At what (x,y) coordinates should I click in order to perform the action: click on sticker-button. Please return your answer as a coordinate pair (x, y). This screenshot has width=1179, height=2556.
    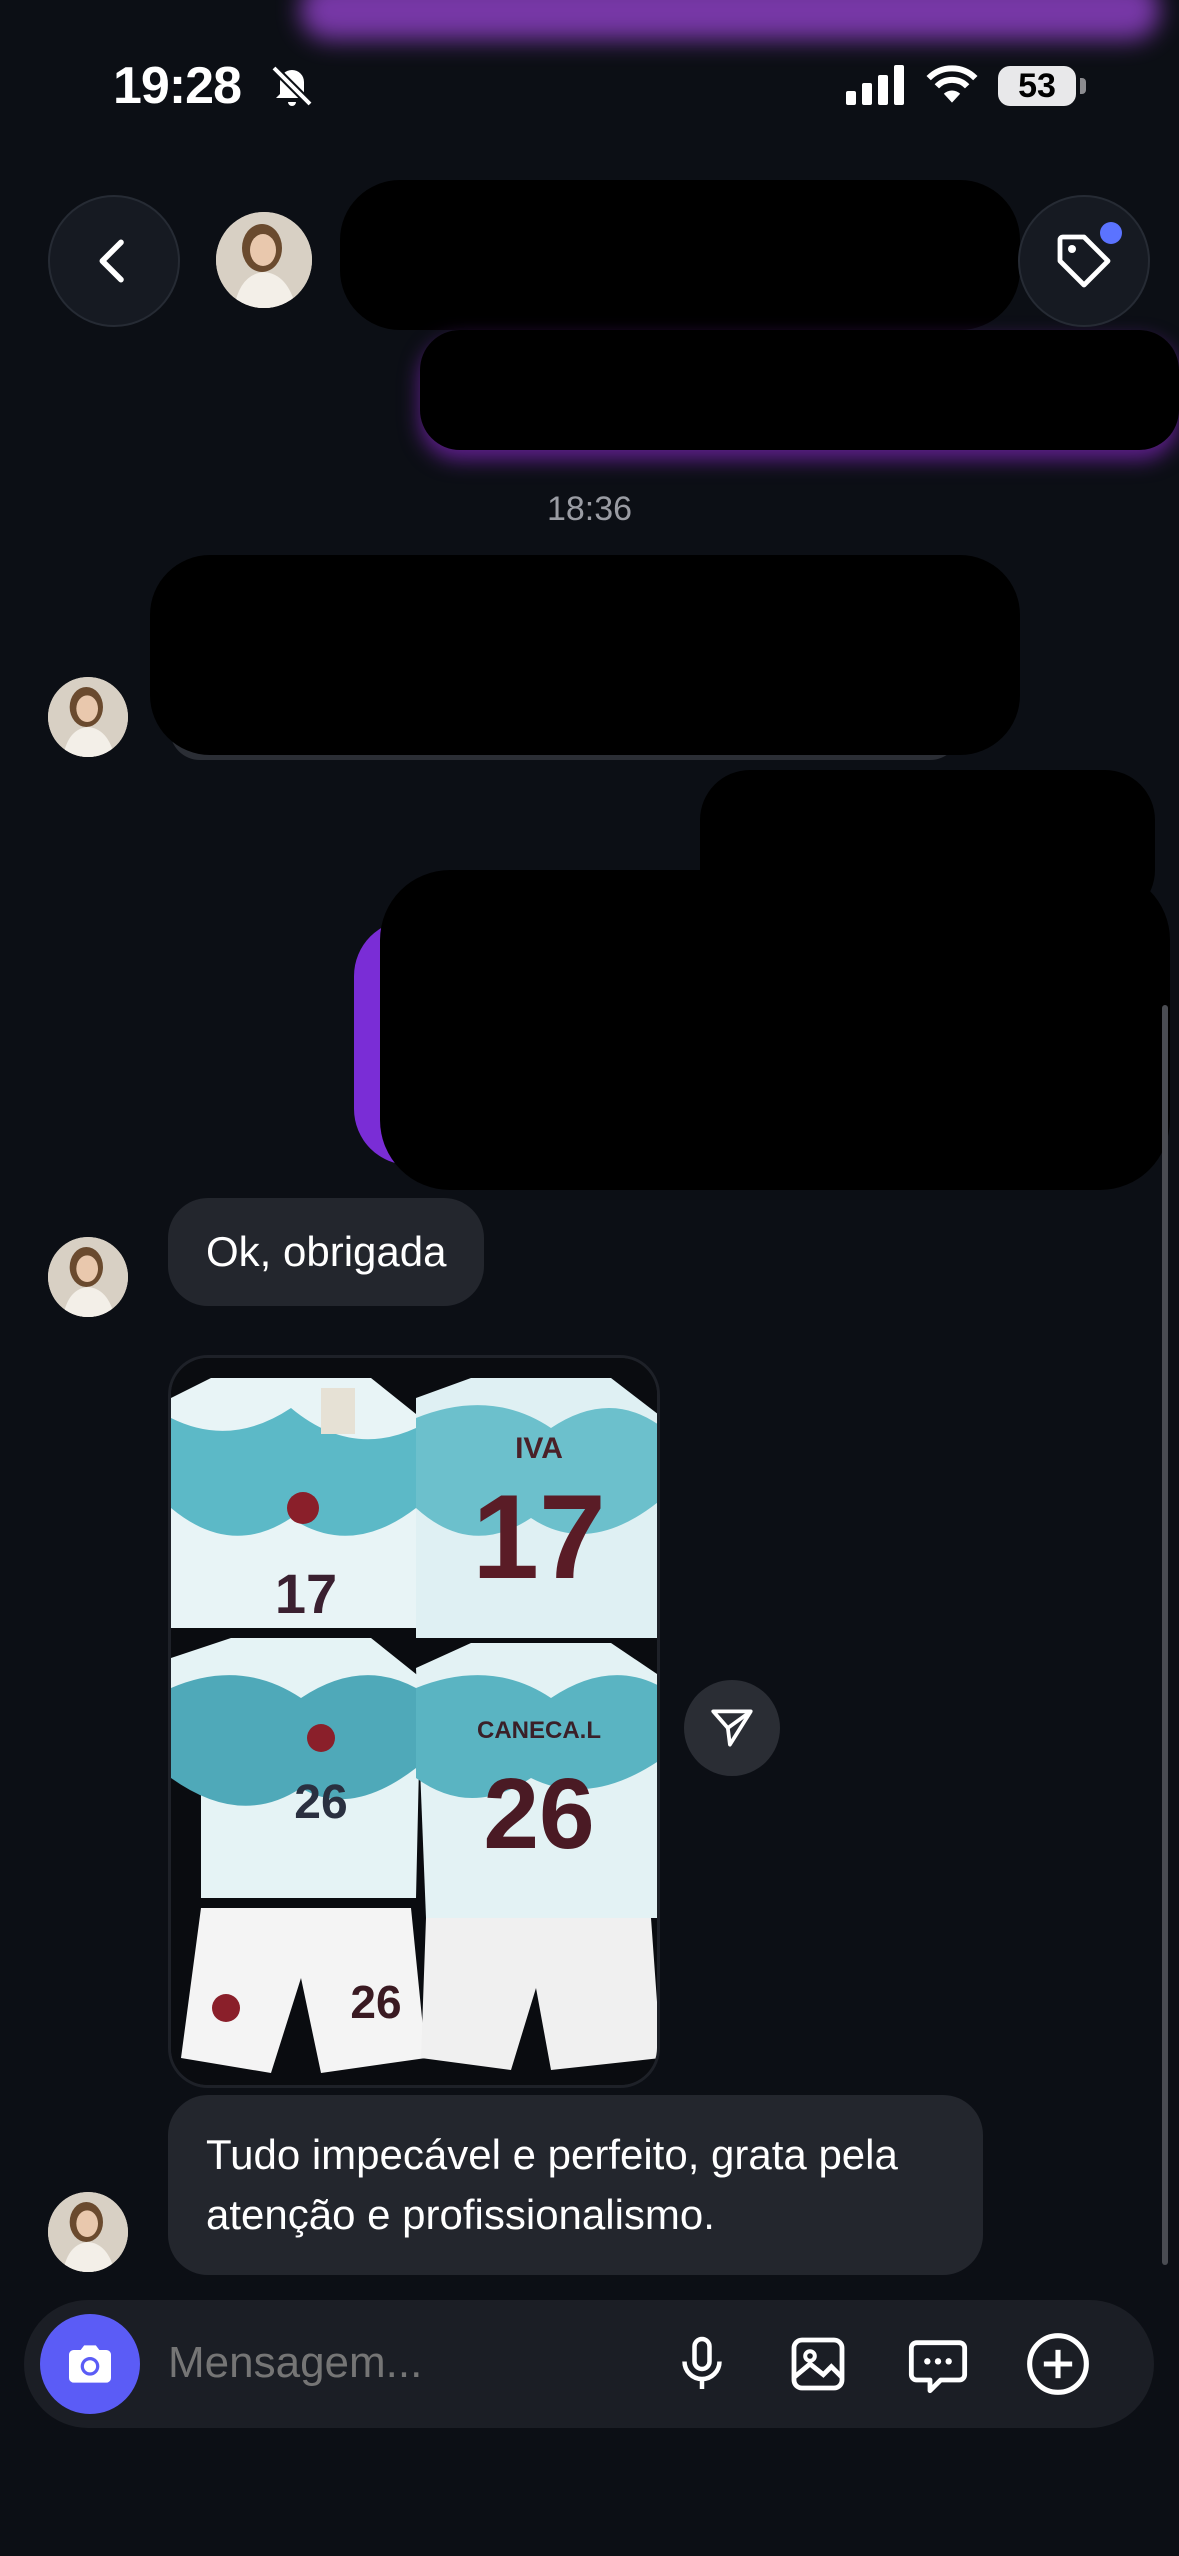
    Looking at the image, I should click on (938, 2364).